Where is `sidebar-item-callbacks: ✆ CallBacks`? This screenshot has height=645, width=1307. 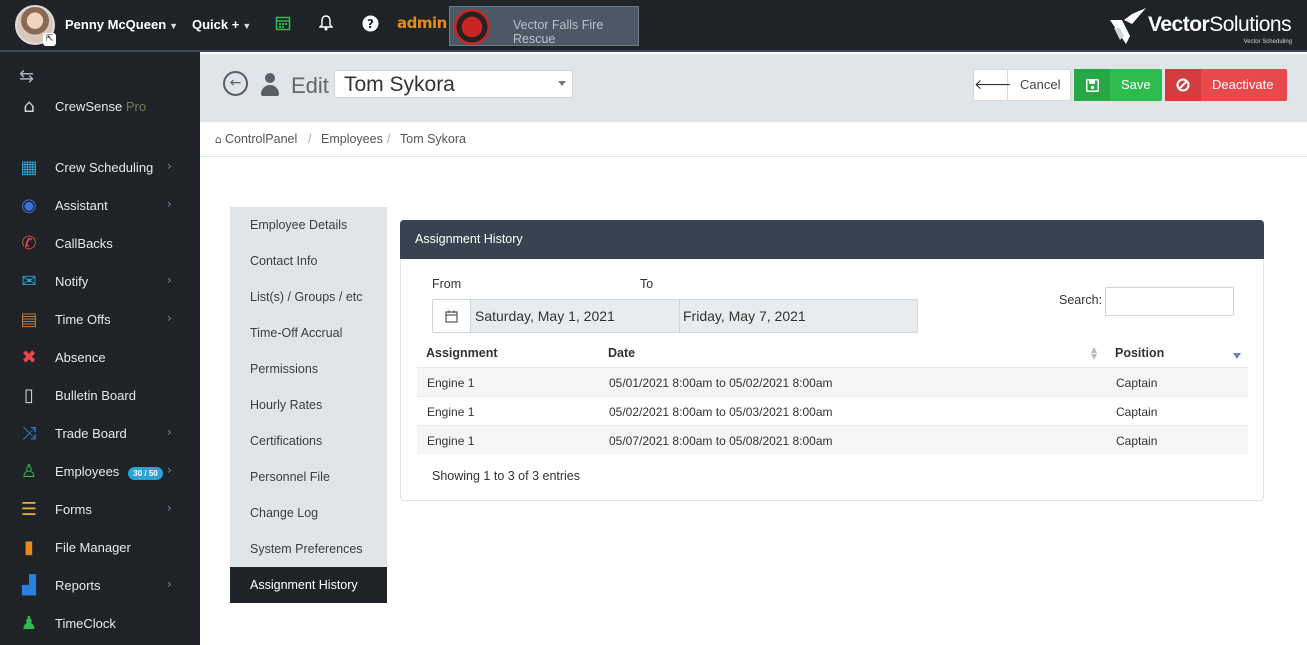
sidebar-item-callbacks: ✆ CallBacks is located at coordinates (100, 244).